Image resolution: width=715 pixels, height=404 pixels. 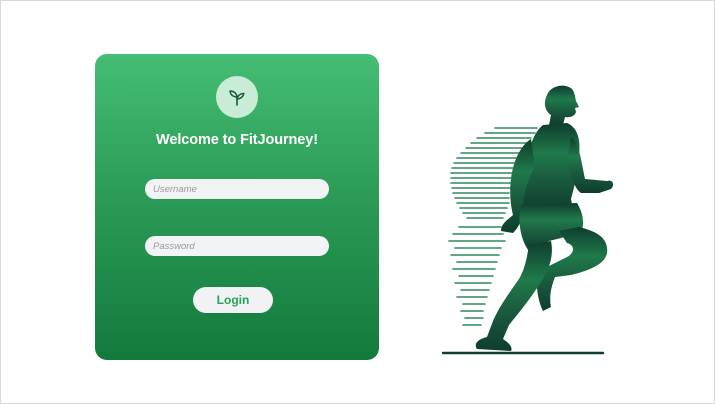 I want to click on password-input, so click(x=237, y=246).